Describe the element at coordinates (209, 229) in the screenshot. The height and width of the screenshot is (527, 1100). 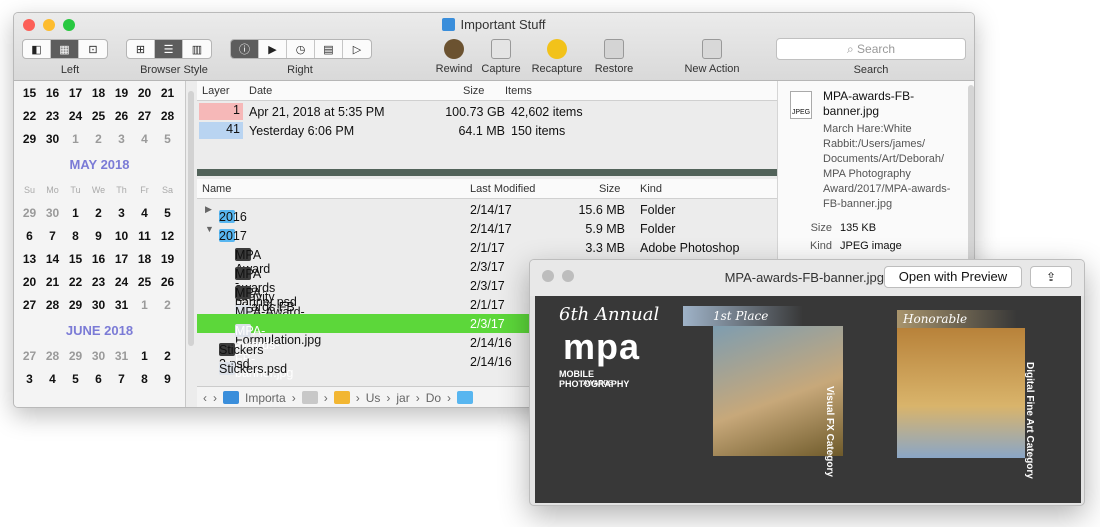
I see `disclosure-triangle-icon: ▼` at that location.